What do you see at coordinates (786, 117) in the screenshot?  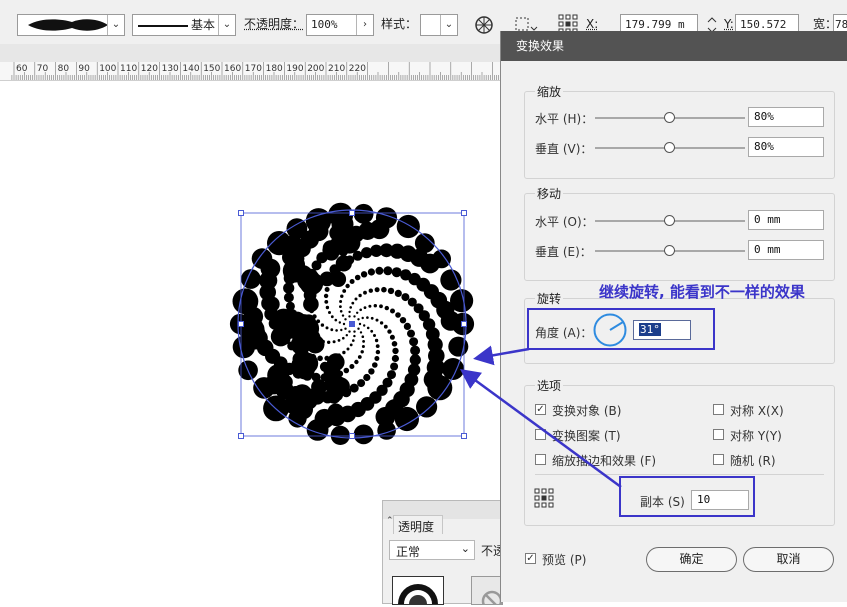 I see `scale-horizontal-input: 80%` at bounding box center [786, 117].